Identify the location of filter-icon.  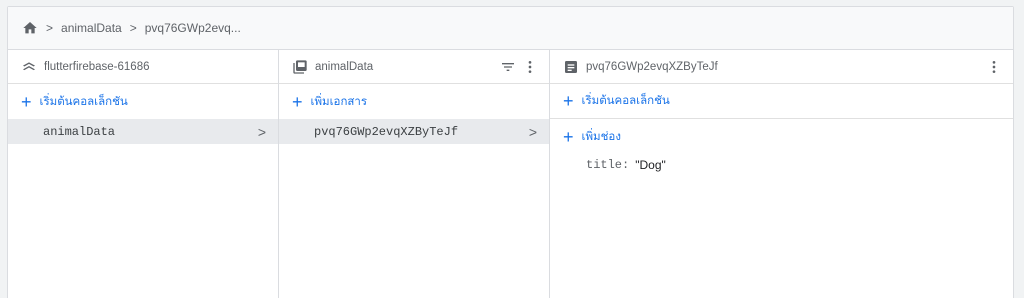
(508, 67).